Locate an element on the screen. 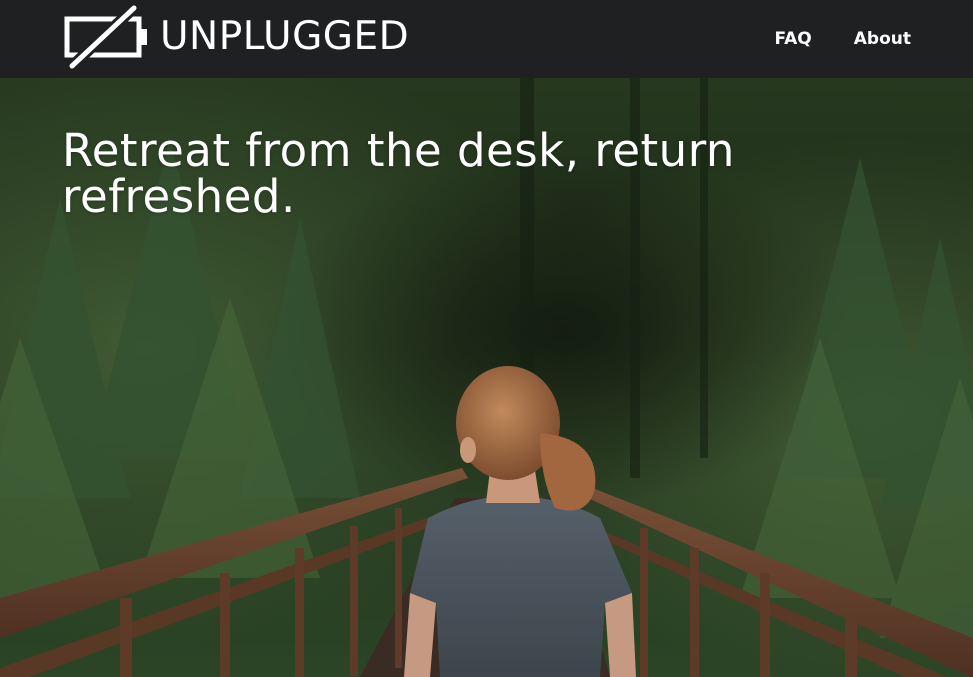 The height and width of the screenshot is (677, 973). main-nav: FAQ About is located at coordinates (821, 39).